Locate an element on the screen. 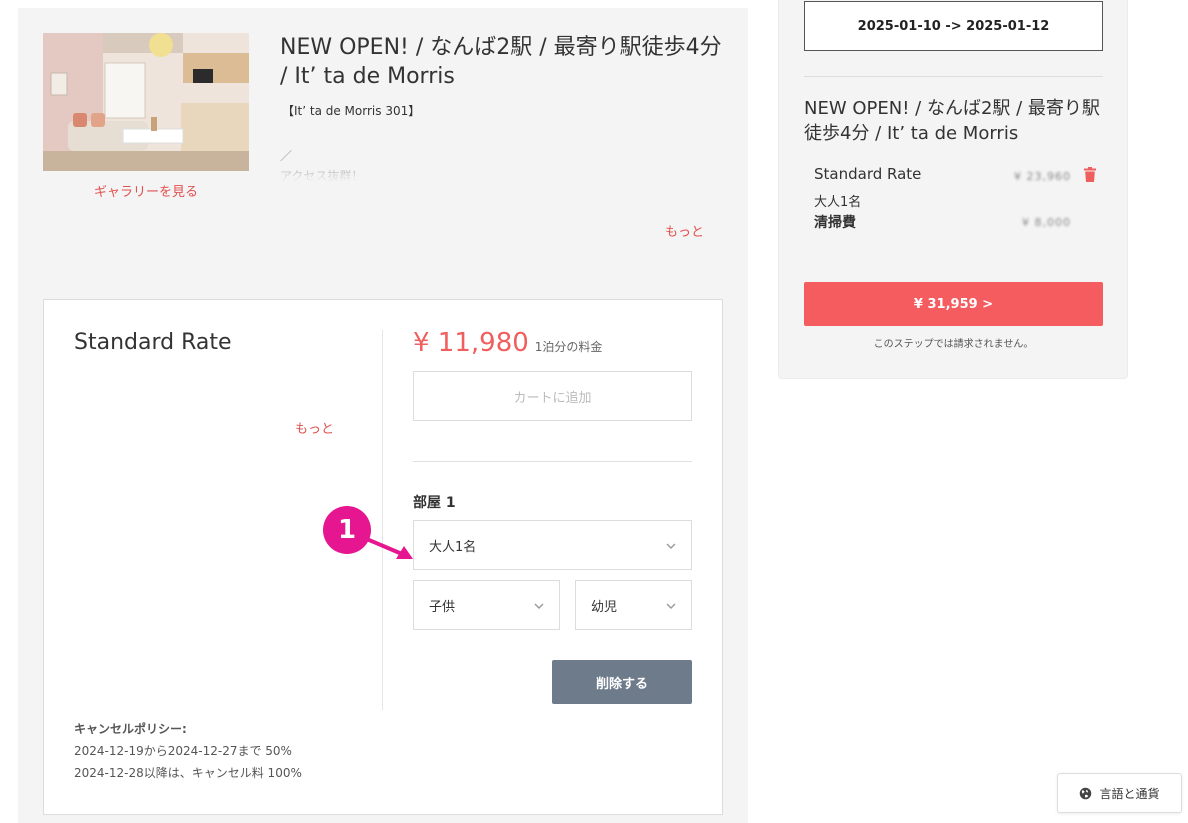 Image resolution: width=1188 pixels, height=823 pixels. listing-description: ／ アクセス抜群！ is located at coordinates (490, 164).